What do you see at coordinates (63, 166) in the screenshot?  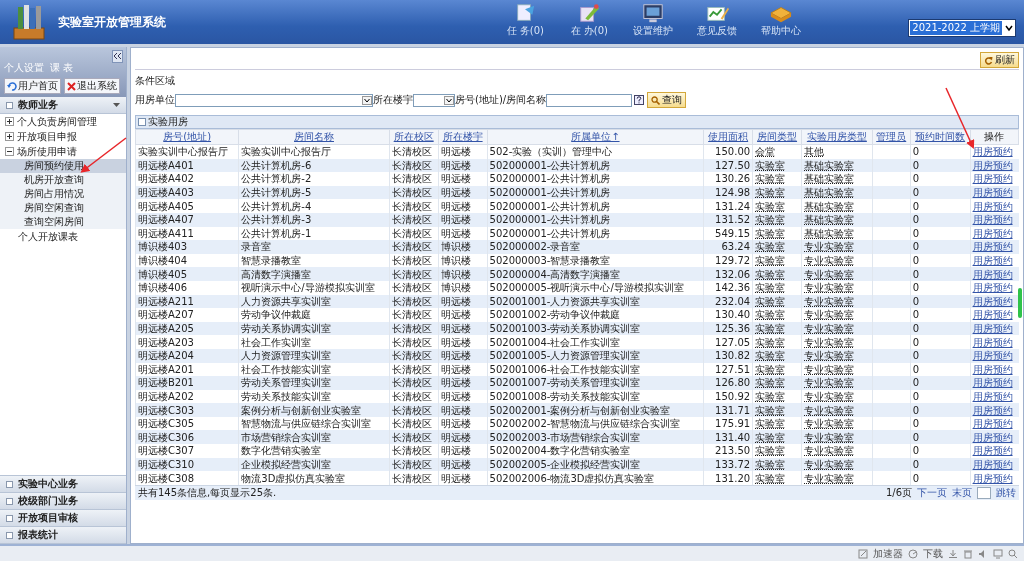 I see `menu-item: 房间预约使用` at bounding box center [63, 166].